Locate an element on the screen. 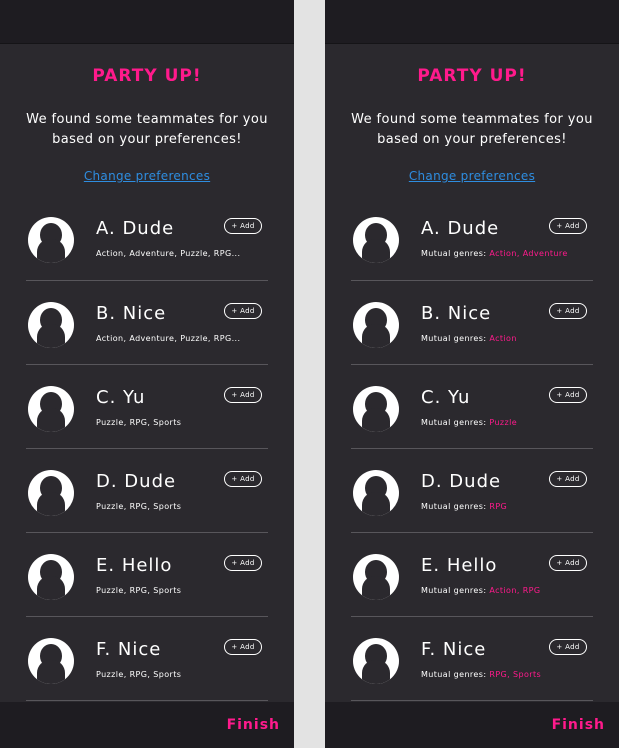 The width and height of the screenshot is (619, 748). mutual-genres-value: RPG, Sports is located at coordinates (515, 674).